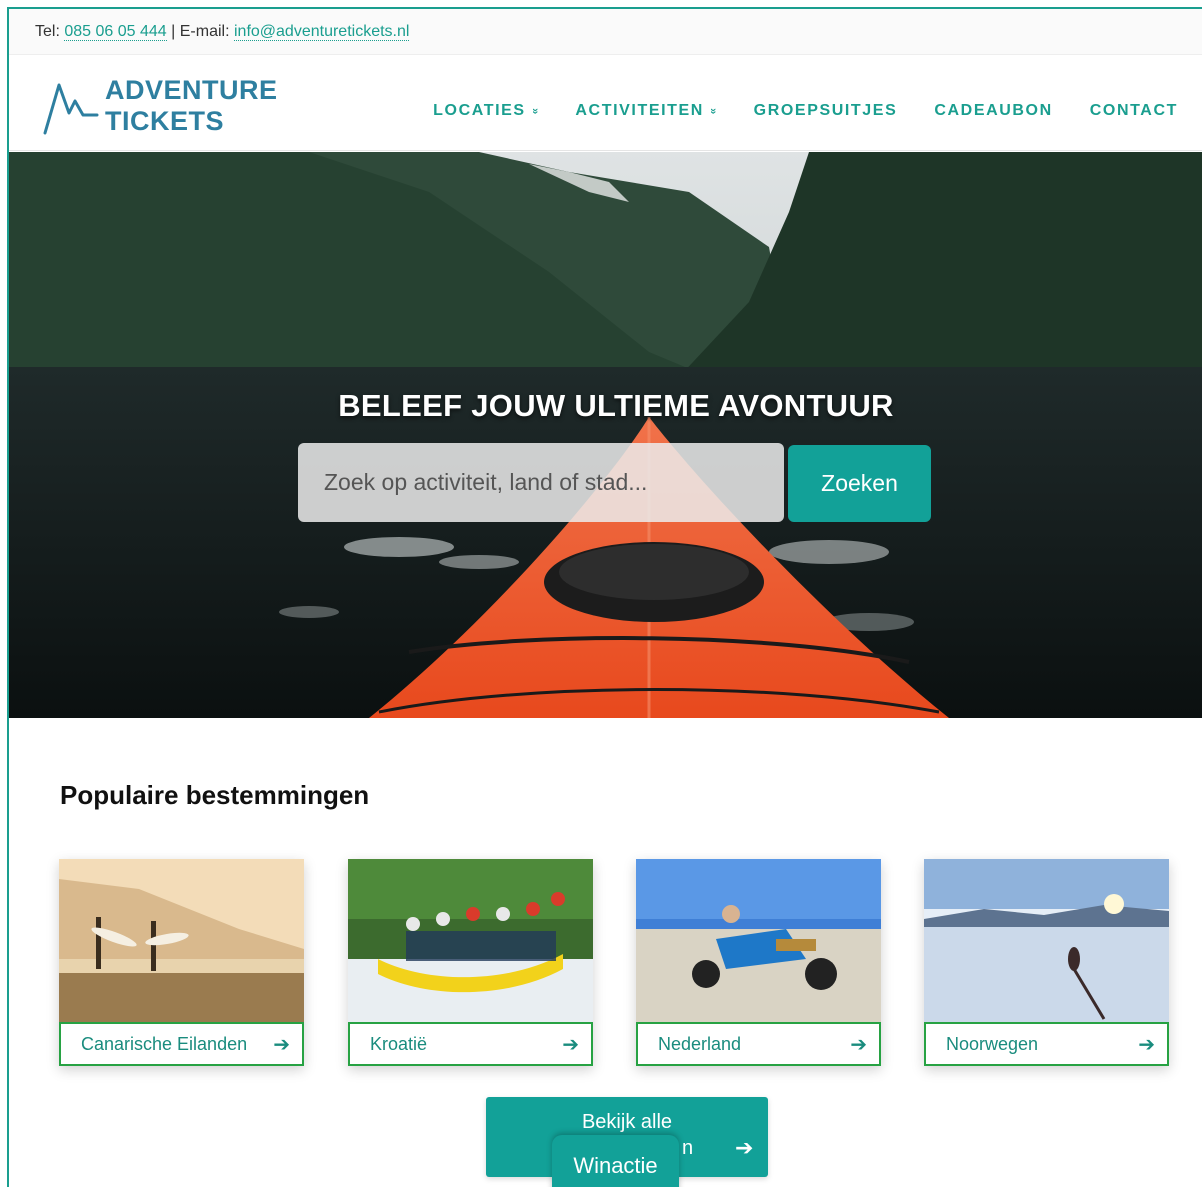 This screenshot has height=1187, width=1202. I want to click on nav-contact: CONTACT, so click(1134, 111).